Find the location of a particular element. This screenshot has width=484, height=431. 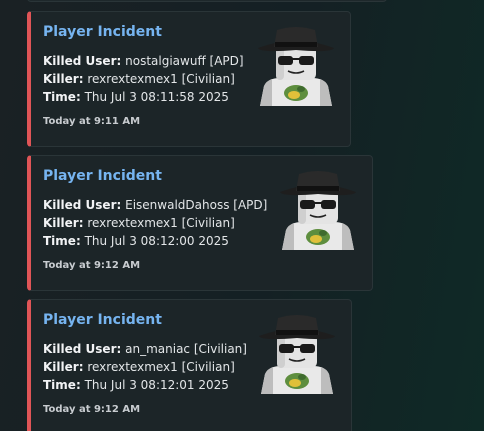

killed-user-field: Killed User: nostalgiawuff [APD] is located at coordinates (143, 61).